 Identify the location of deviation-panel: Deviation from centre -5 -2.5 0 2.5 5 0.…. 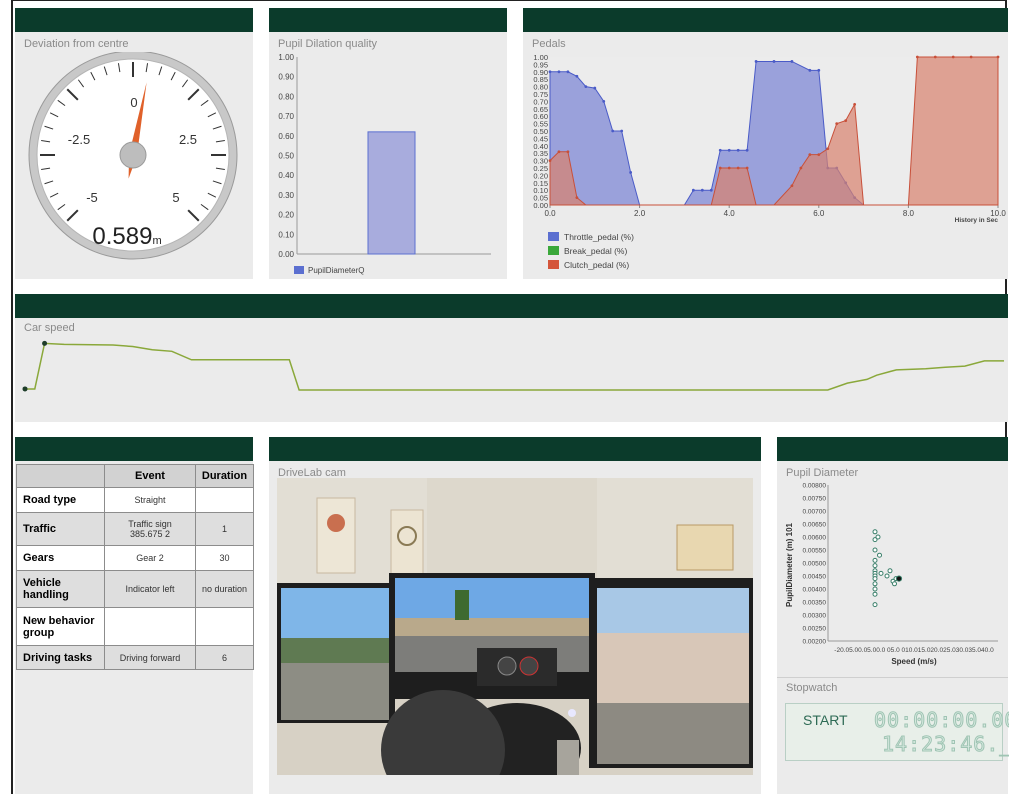
(134, 143).